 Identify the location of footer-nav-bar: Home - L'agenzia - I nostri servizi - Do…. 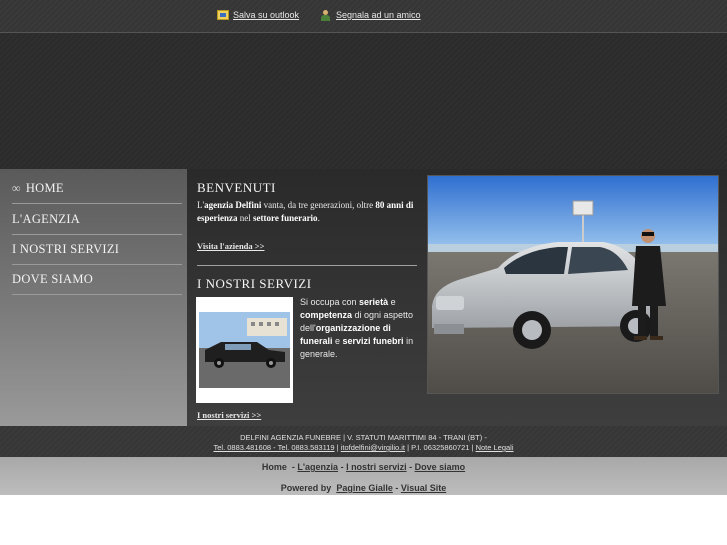
(363, 476).